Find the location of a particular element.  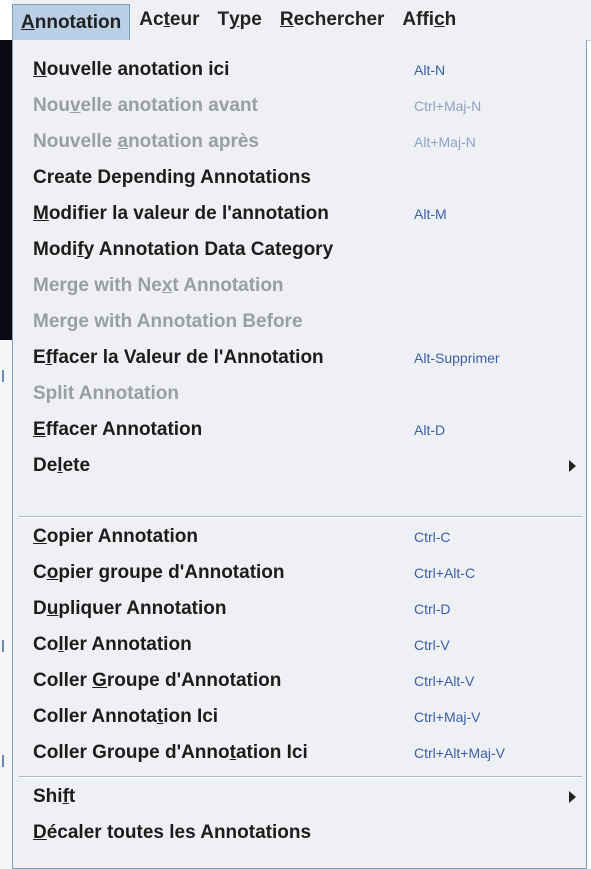

menu-item-mnemonic: u is located at coordinates (52, 608).